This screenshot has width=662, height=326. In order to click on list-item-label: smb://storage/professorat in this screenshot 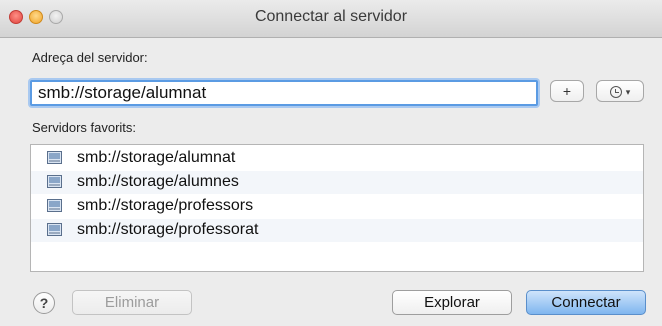, I will do `click(168, 229)`.